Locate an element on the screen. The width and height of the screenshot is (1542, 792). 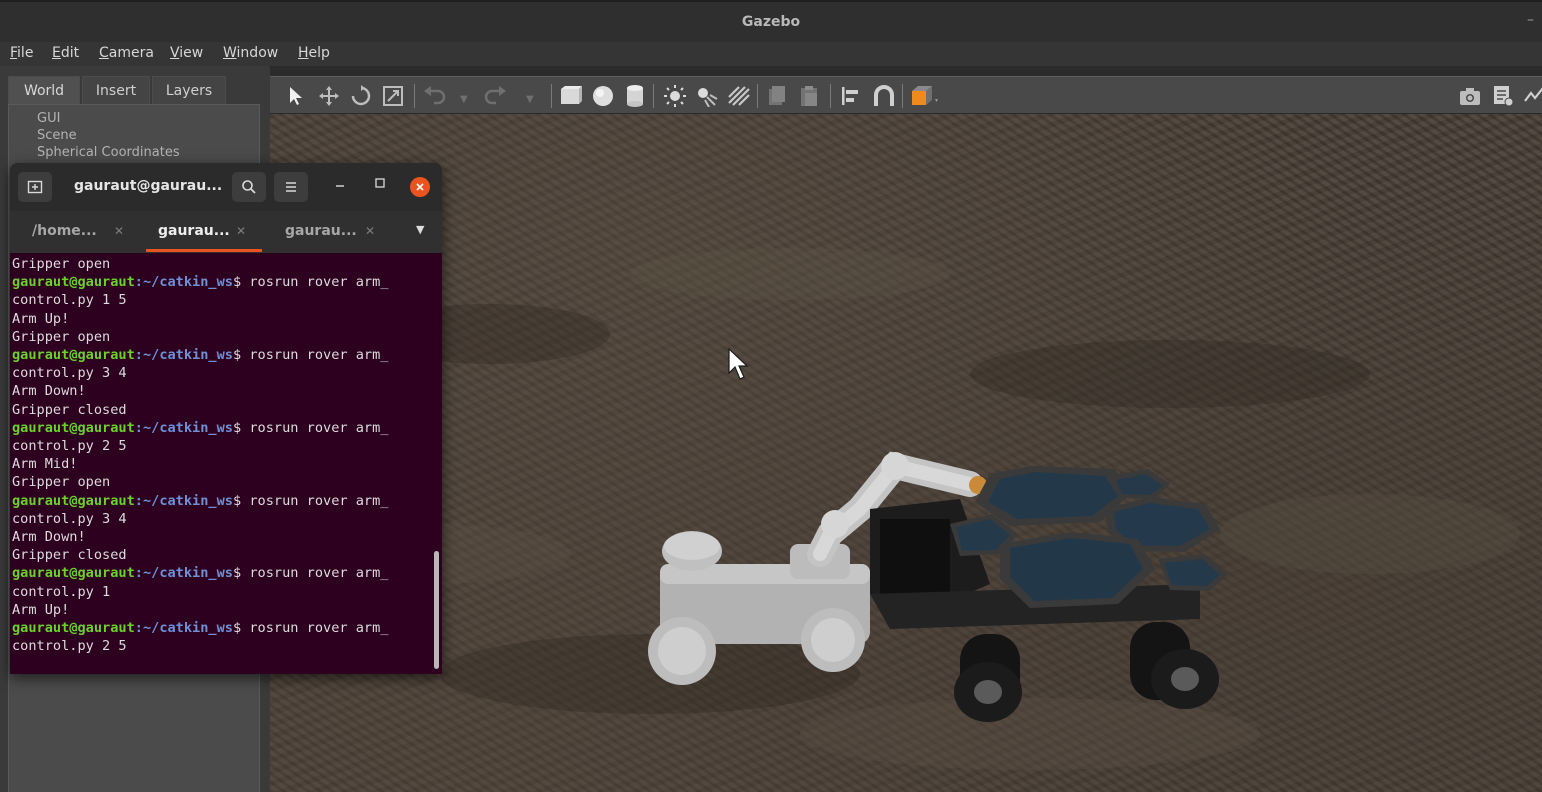
scale-icon is located at coordinates (393, 97).